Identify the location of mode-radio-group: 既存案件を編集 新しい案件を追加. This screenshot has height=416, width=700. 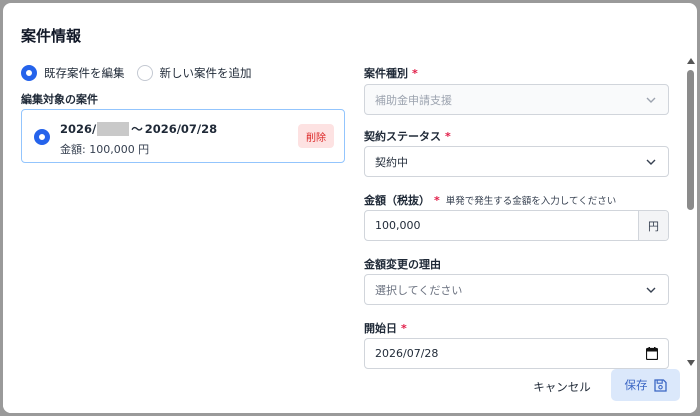
(142, 73).